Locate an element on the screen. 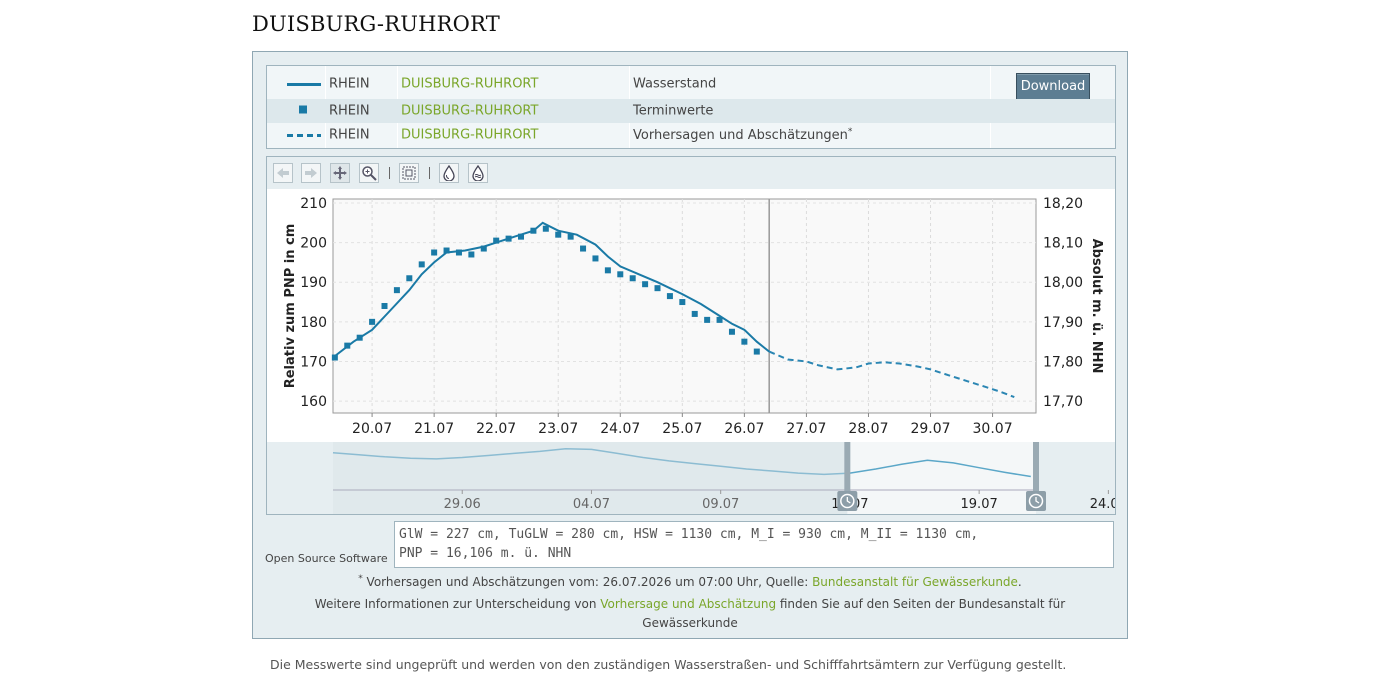  navigator-tick-label: 19.07 is located at coordinates (979, 504).